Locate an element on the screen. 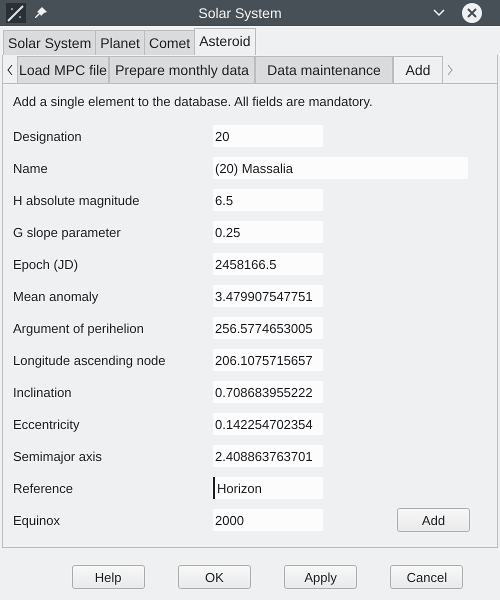 This screenshot has width=500, height=600. tab: Data maintenance is located at coordinates (324, 69).